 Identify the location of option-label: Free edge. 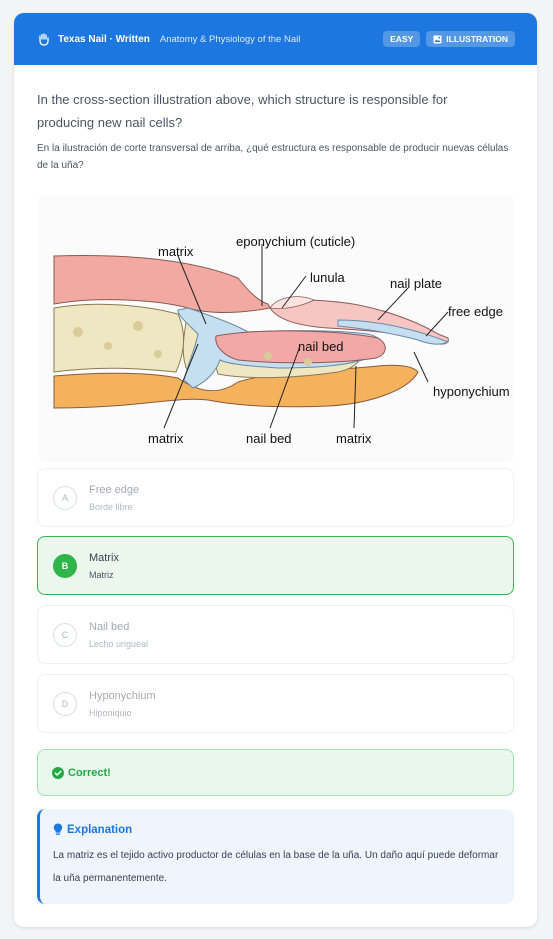
(114, 489).